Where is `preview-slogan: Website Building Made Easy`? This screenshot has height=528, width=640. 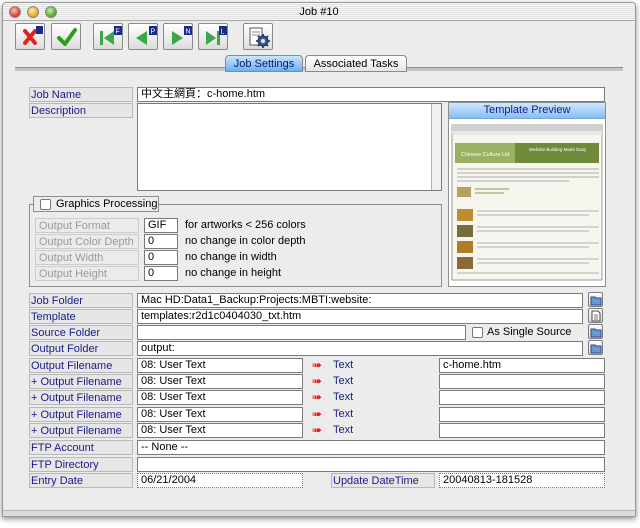 preview-slogan: Website Building Made Easy is located at coordinates (558, 149).